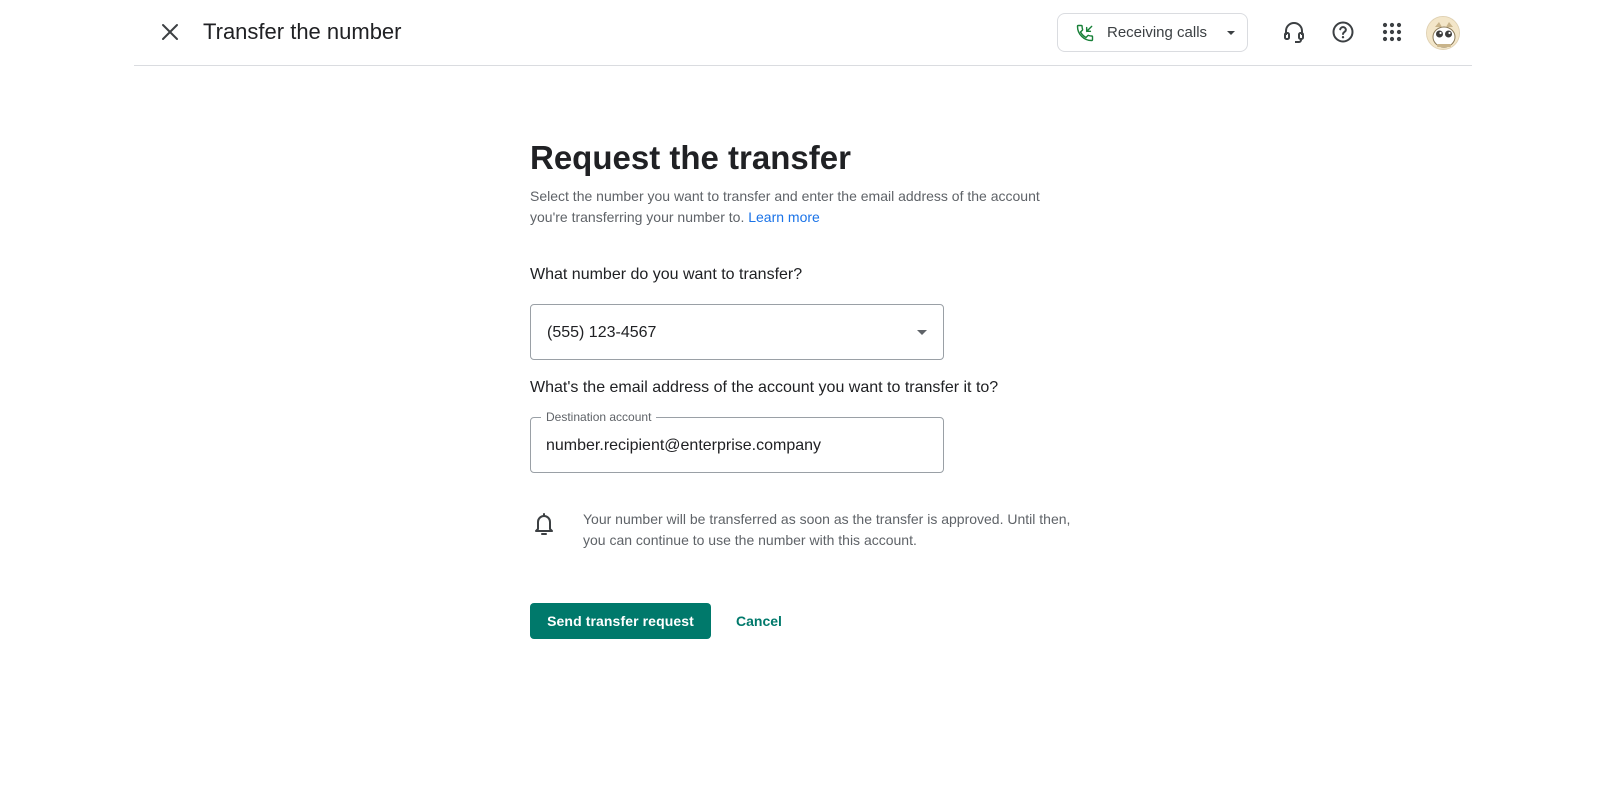 The height and width of the screenshot is (800, 1600). What do you see at coordinates (1157, 32) in the screenshot?
I see `status-chip-label: Receiving calls` at bounding box center [1157, 32].